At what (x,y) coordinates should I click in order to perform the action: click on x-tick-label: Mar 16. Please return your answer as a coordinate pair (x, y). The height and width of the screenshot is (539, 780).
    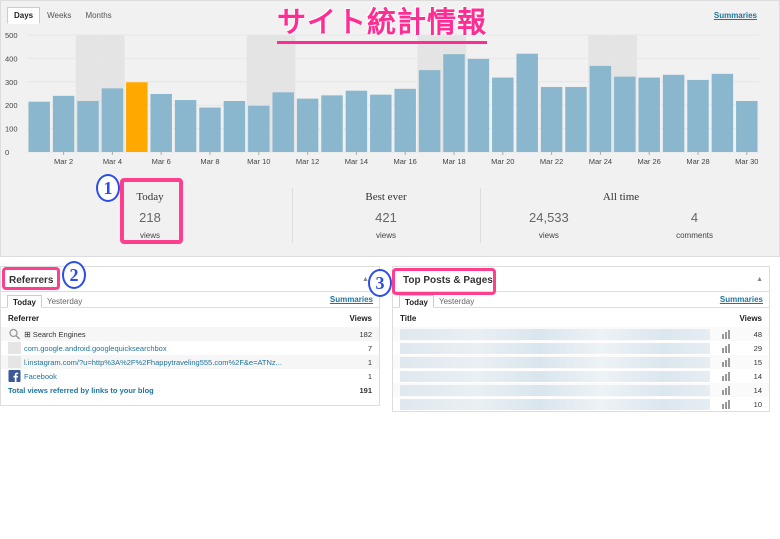
    Looking at the image, I should click on (405, 161).